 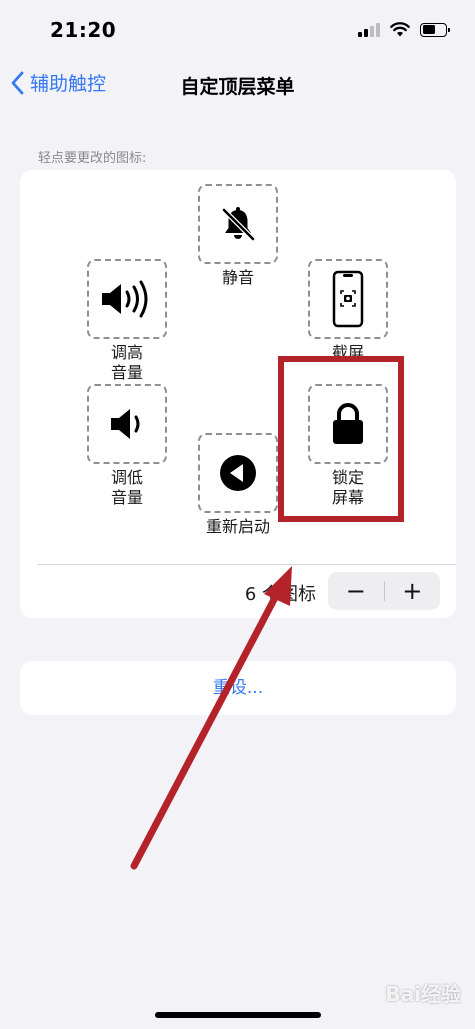 I want to click on cellular-signal-icon, so click(x=369, y=29).